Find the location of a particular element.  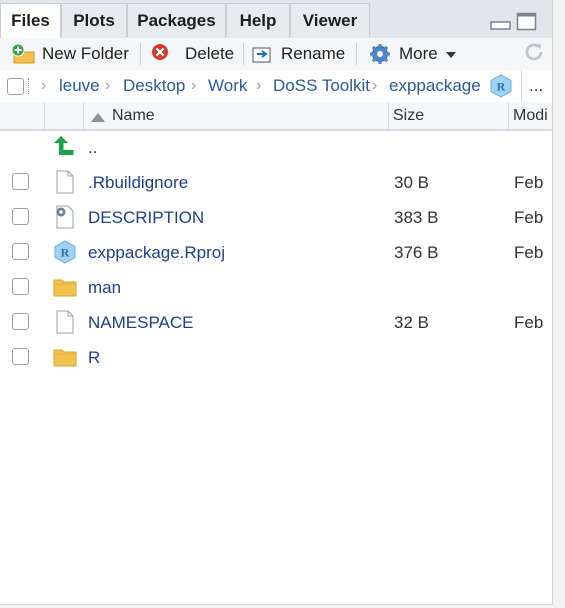

delete-button: Delete is located at coordinates (192, 54).